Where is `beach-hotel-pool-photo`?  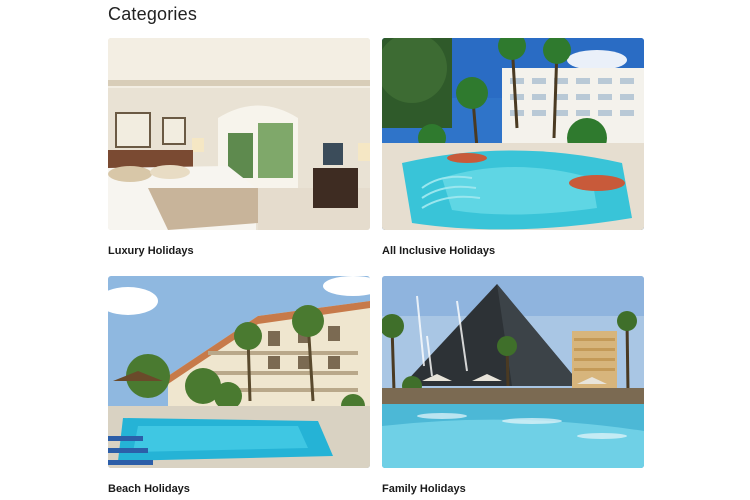
beach-hotel-pool-photo is located at coordinates (239, 372).